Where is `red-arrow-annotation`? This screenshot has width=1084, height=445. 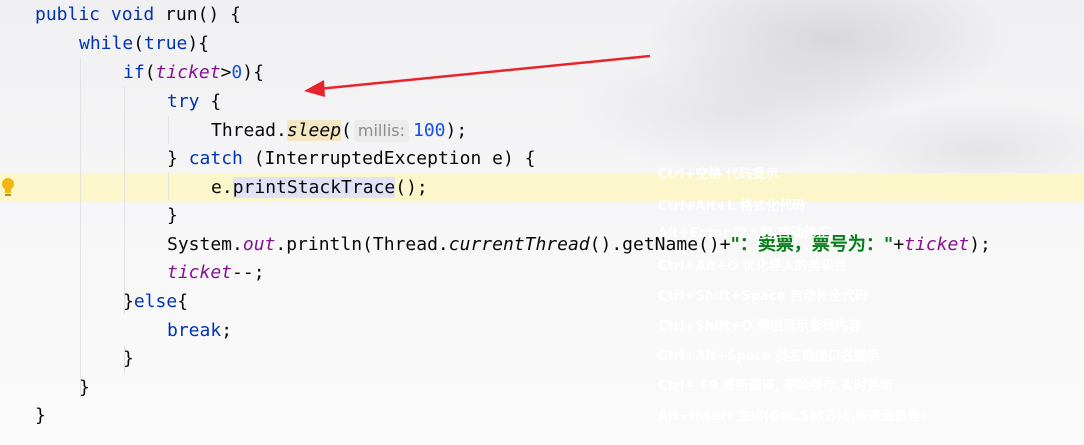 red-arrow-annotation is located at coordinates (477, 75).